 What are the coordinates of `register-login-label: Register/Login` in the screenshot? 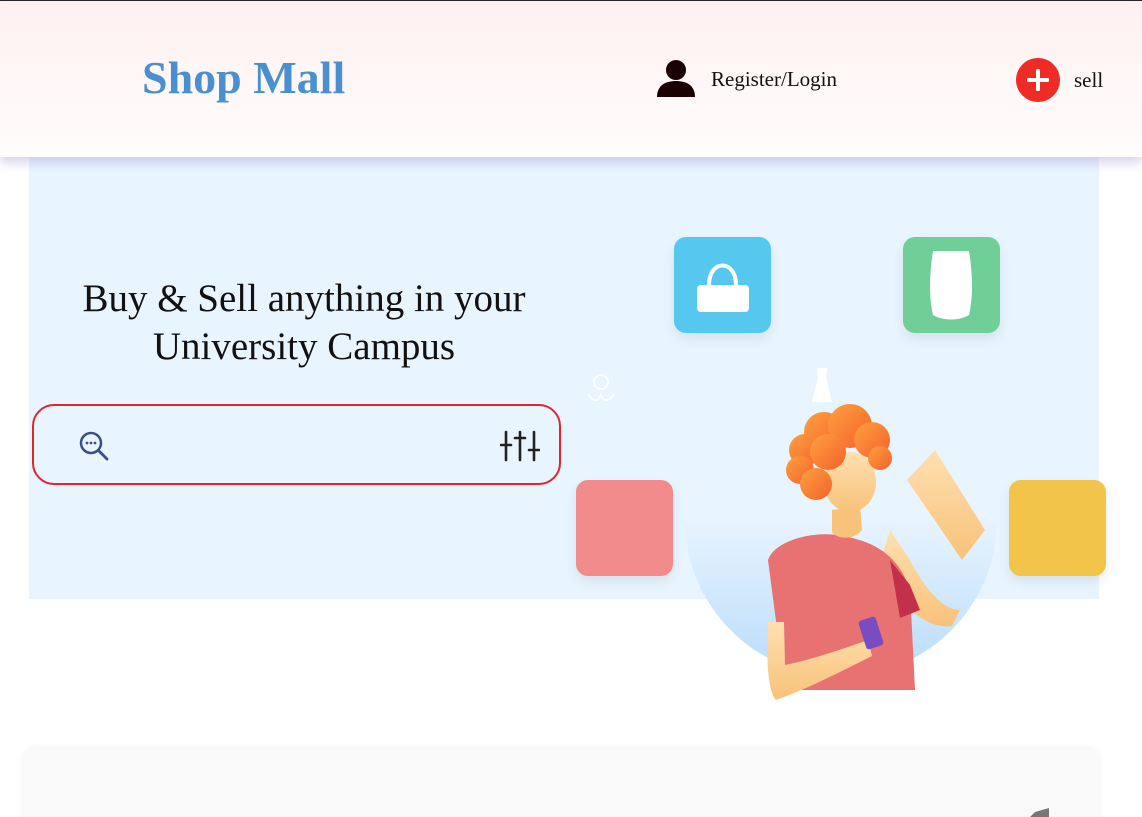 It's located at (774, 78).